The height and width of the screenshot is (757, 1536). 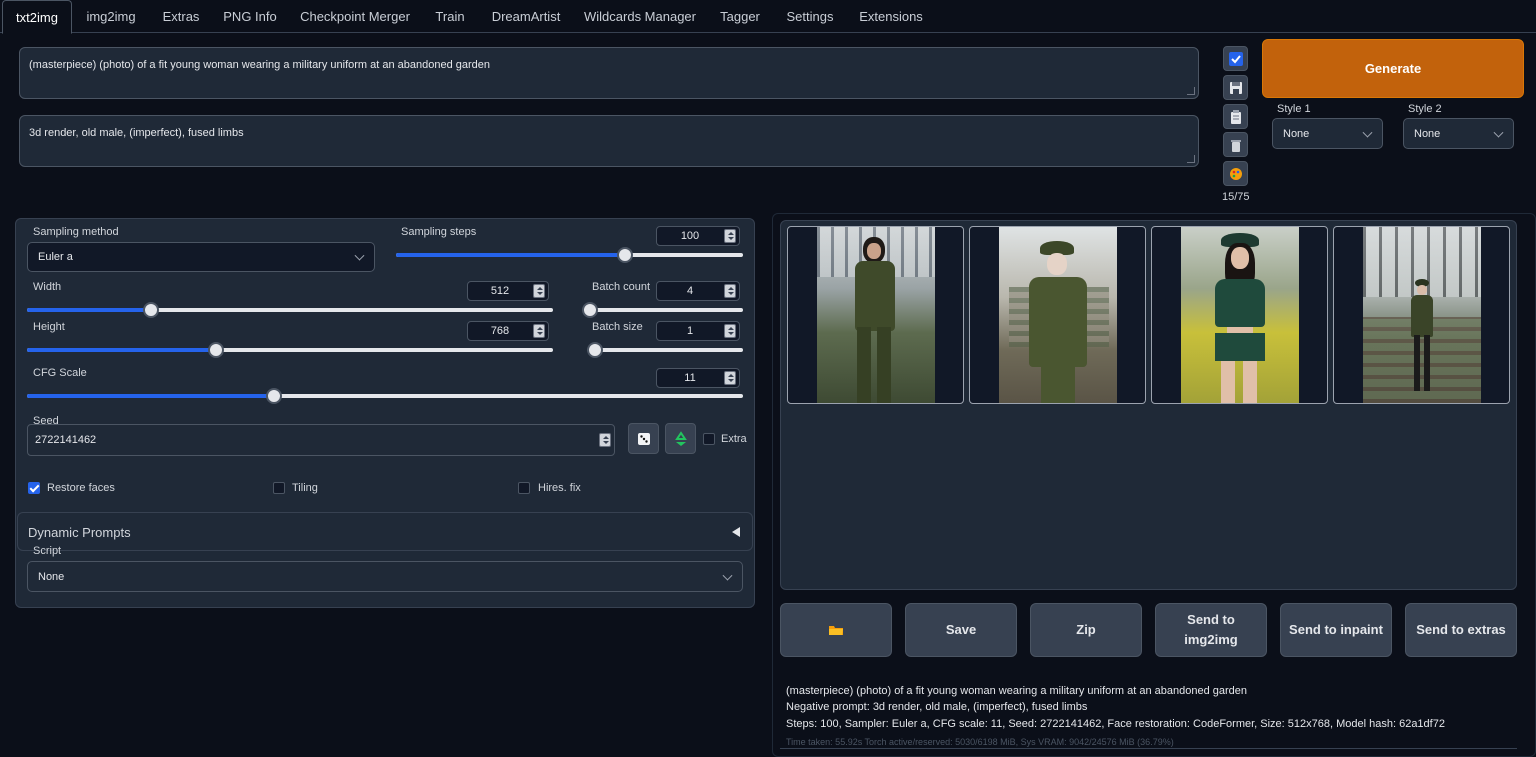 I want to click on extra-seed-checkbox, so click(x=709, y=439).